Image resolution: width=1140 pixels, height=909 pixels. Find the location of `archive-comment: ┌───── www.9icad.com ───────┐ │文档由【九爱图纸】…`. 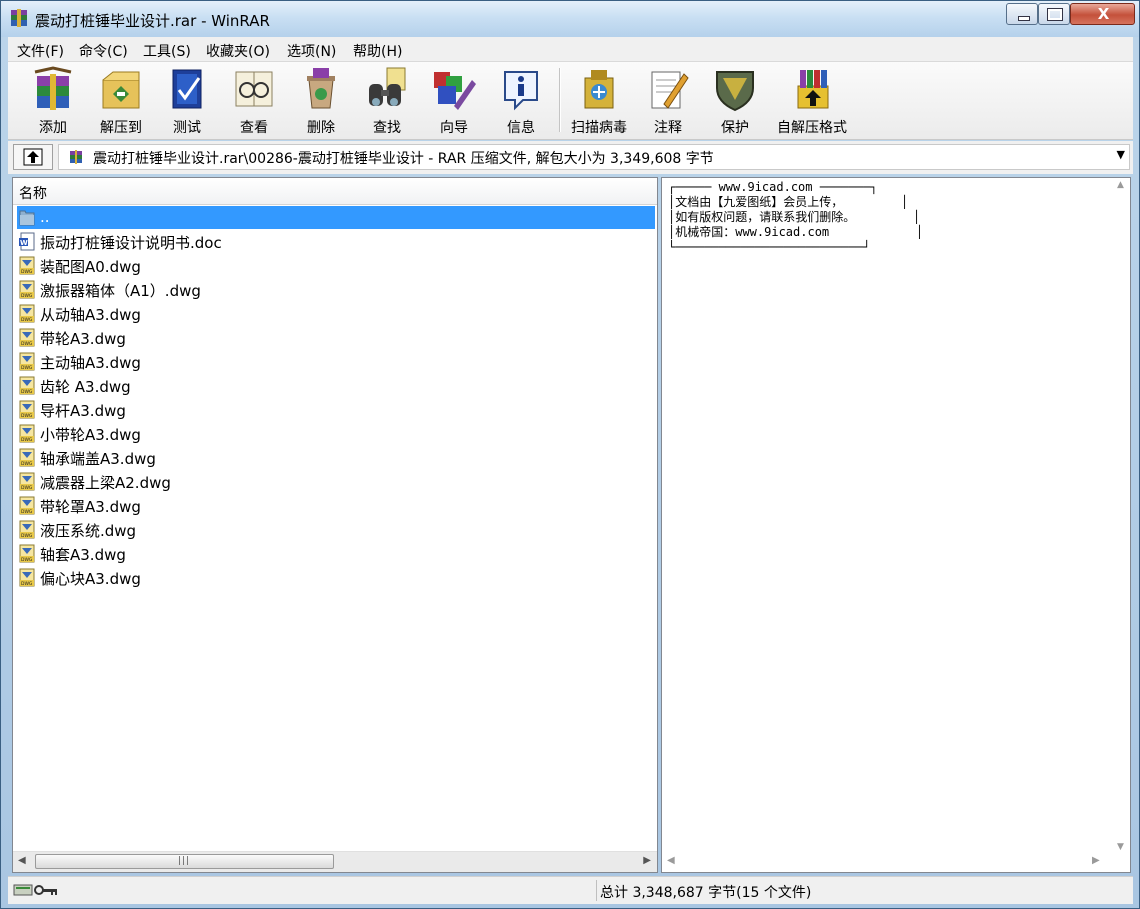

archive-comment: ┌───── www.9icad.com ───────┐ │文档由【九爱图纸】… is located at coordinates (796, 217).